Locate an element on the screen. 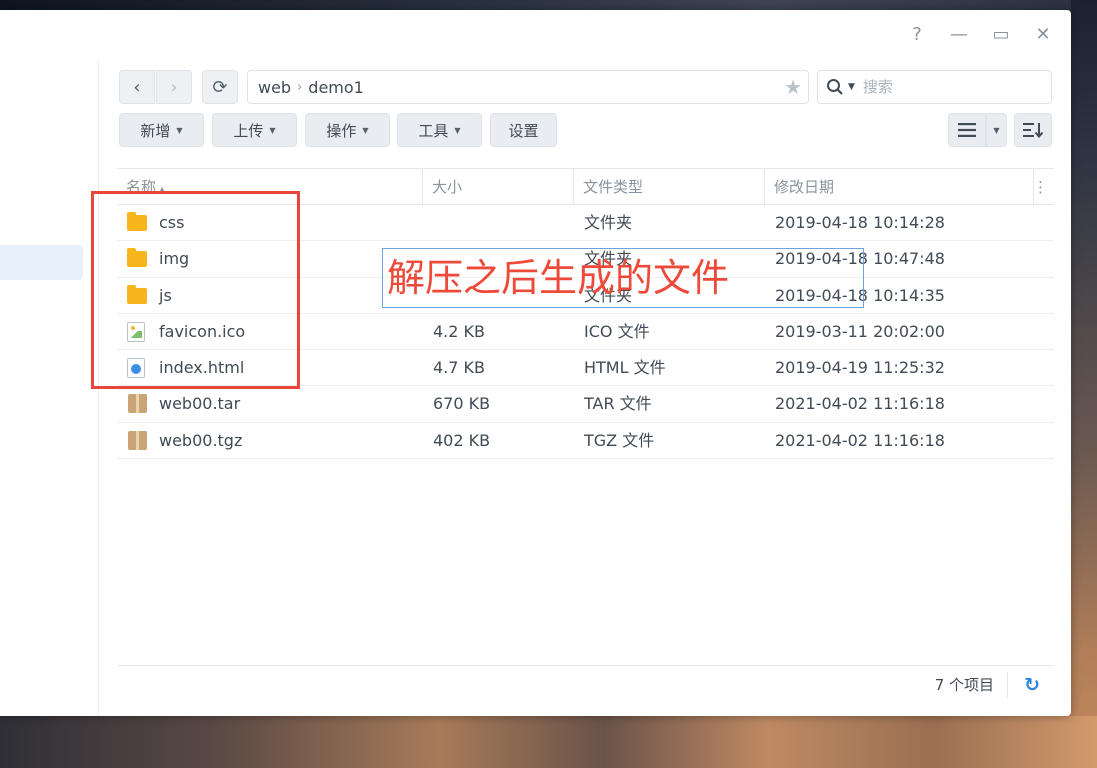 Image resolution: width=1097 pixels, height=768 pixels. wallpaper-right is located at coordinates (1084, 384).